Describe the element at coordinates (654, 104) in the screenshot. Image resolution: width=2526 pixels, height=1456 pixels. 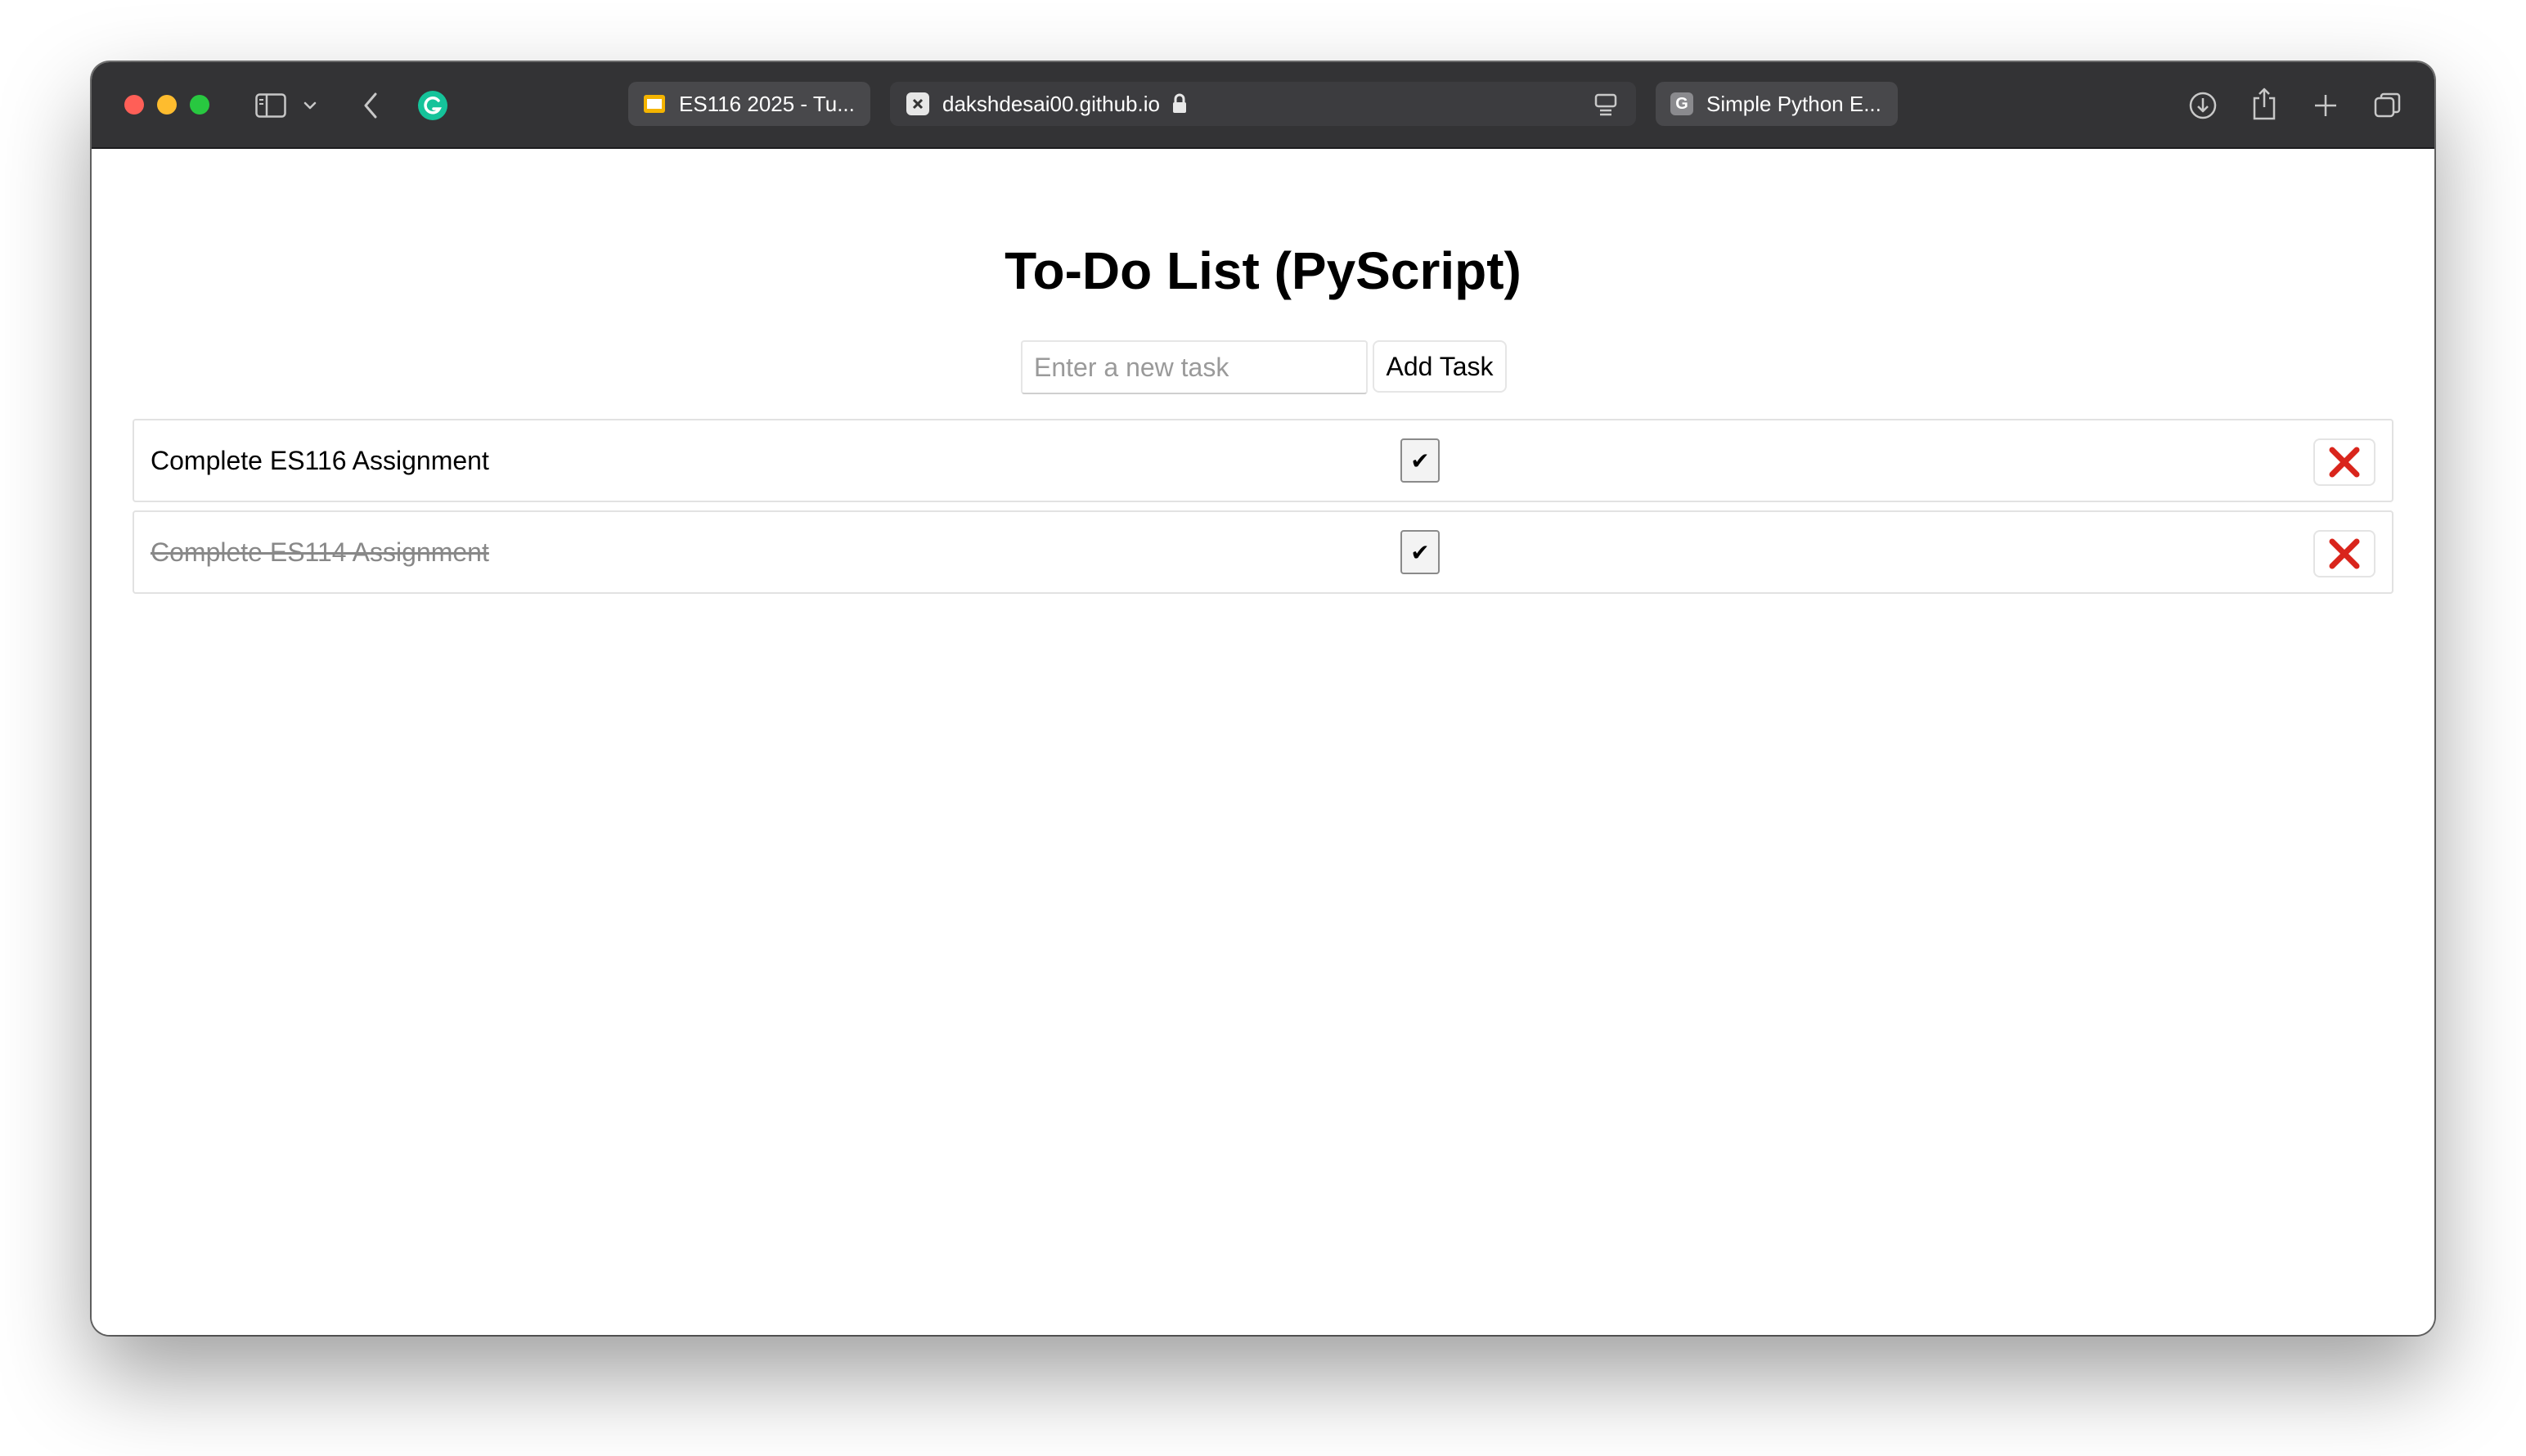
I see `slides-icon` at that location.